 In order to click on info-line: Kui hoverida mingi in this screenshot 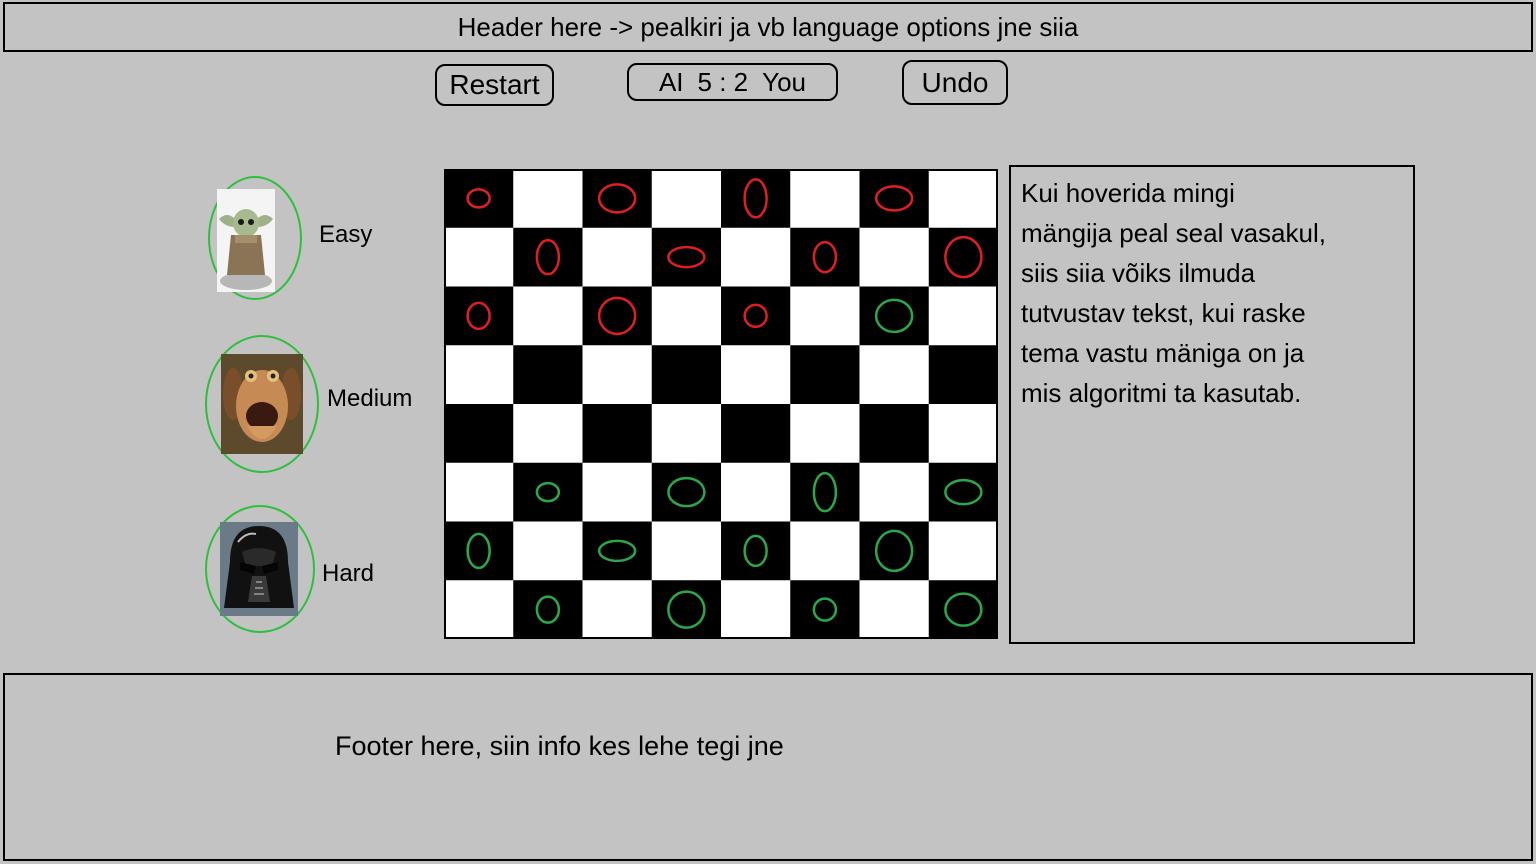, I will do `click(1128, 193)`.